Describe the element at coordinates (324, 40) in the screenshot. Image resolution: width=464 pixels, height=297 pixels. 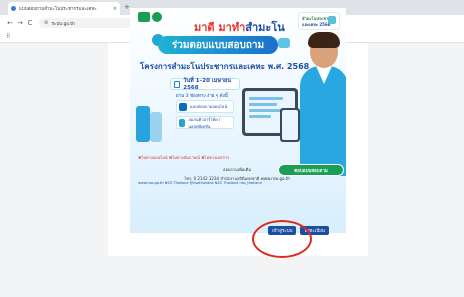
I see `person-hair` at that location.